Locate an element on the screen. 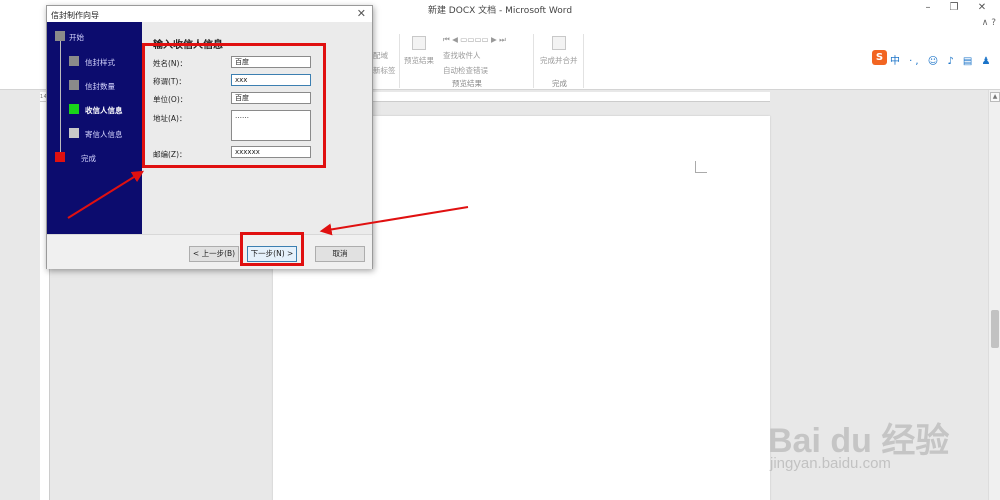 The image size is (1000, 500). arrow-to-next-button is located at coordinates (394, 221).